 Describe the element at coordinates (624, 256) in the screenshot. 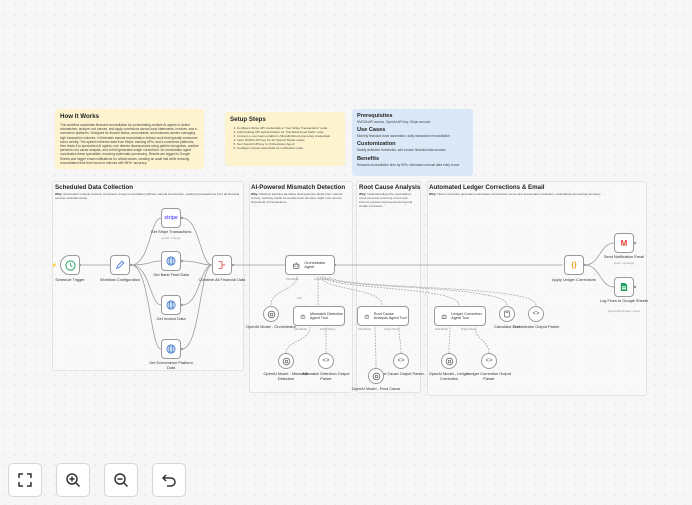

I see `send-email-label: Send Notification Email` at that location.